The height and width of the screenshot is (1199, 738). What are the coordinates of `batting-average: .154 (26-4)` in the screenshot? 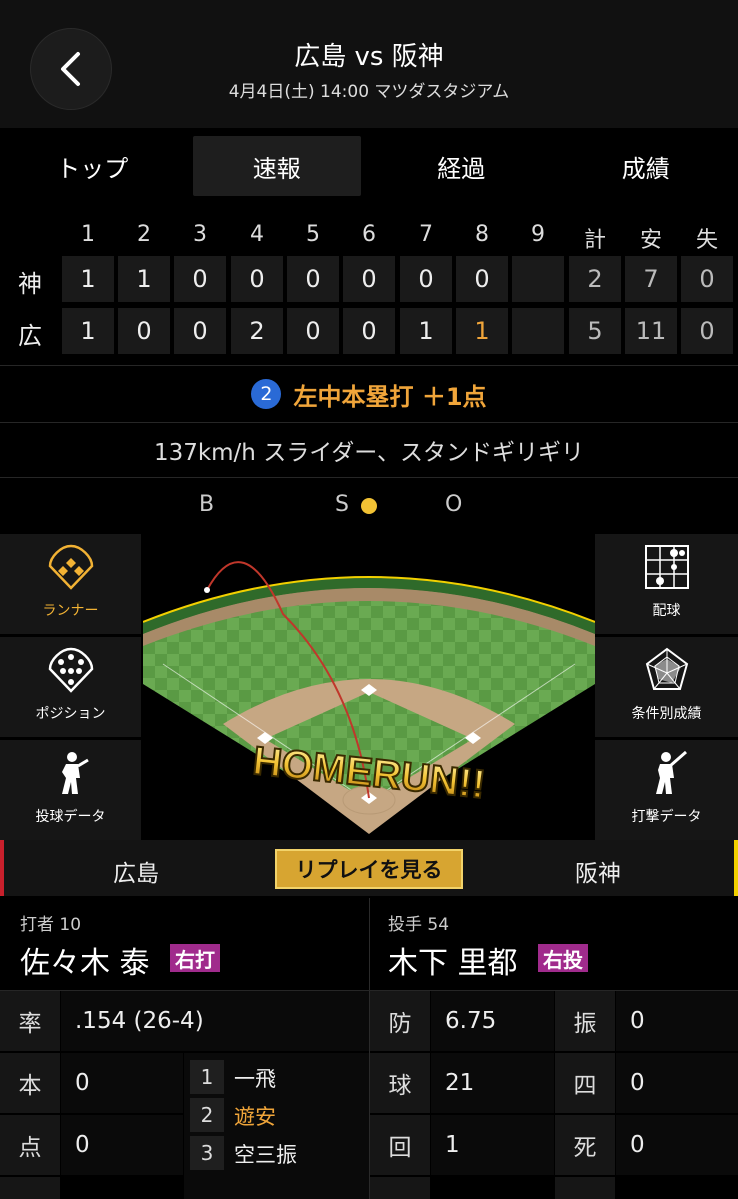 It's located at (215, 1021).